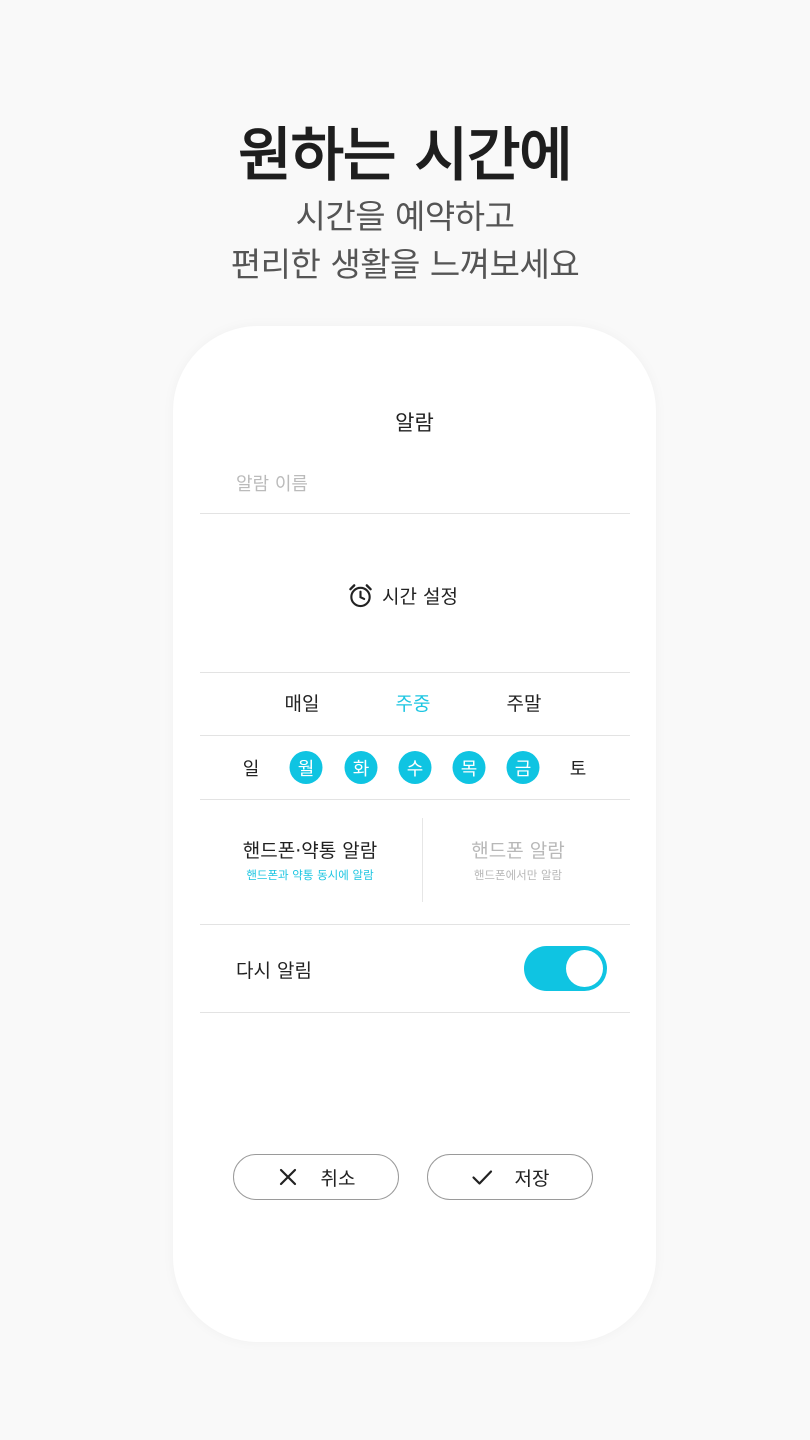 The image size is (810, 1440). What do you see at coordinates (414, 423) in the screenshot?
I see `alarm-title: 알람` at bounding box center [414, 423].